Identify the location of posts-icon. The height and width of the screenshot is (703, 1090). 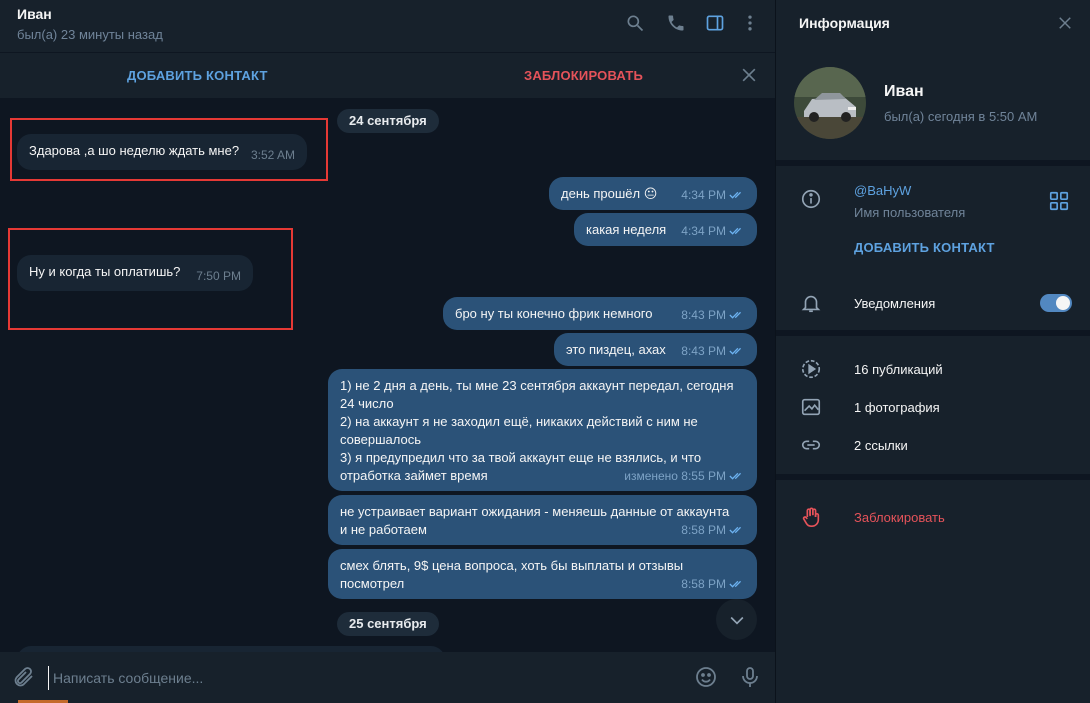
(811, 369).